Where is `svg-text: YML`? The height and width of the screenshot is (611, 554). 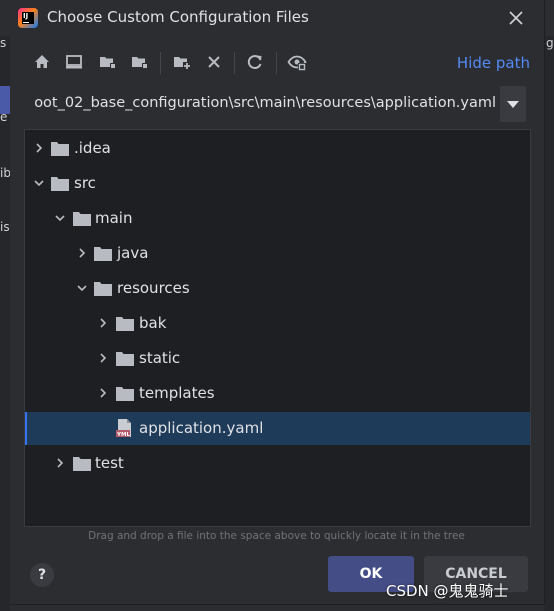 svg-text: YML is located at coordinates (123, 435).